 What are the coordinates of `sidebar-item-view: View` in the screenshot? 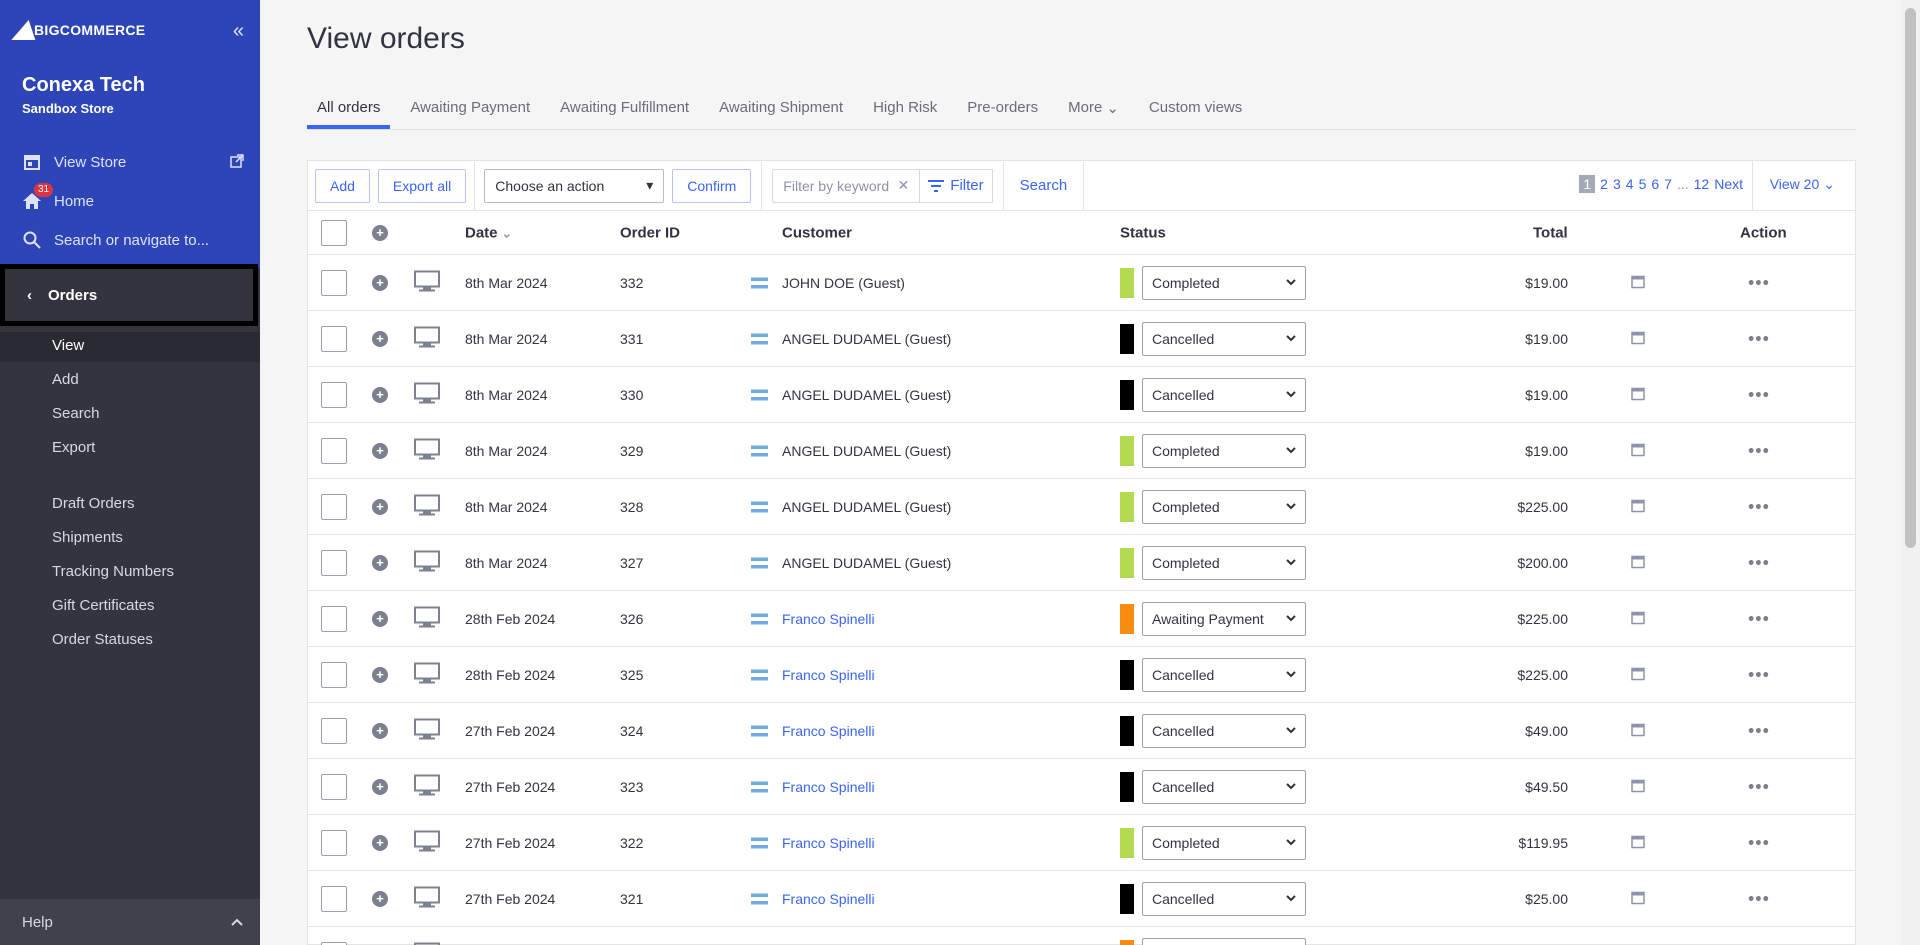 It's located at (68, 345).